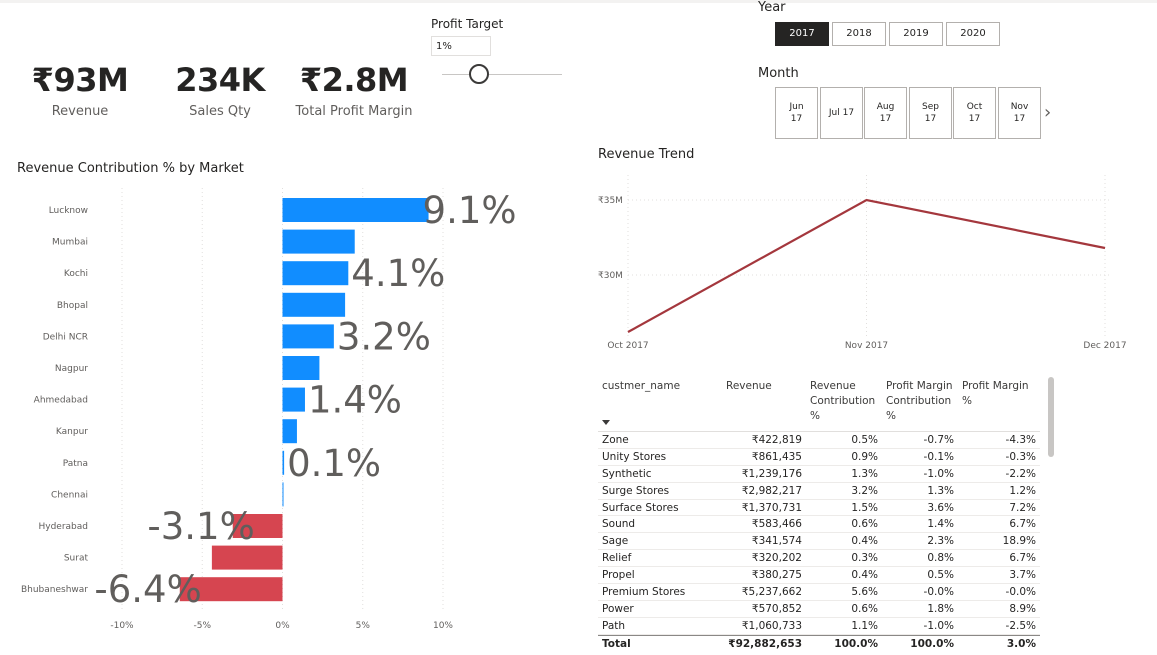 This screenshot has width=1157, height=655. What do you see at coordinates (819, 559) in the screenshot?
I see `table-row: Relief ₹320,202 0.3% 0.8% 6.7%` at bounding box center [819, 559].